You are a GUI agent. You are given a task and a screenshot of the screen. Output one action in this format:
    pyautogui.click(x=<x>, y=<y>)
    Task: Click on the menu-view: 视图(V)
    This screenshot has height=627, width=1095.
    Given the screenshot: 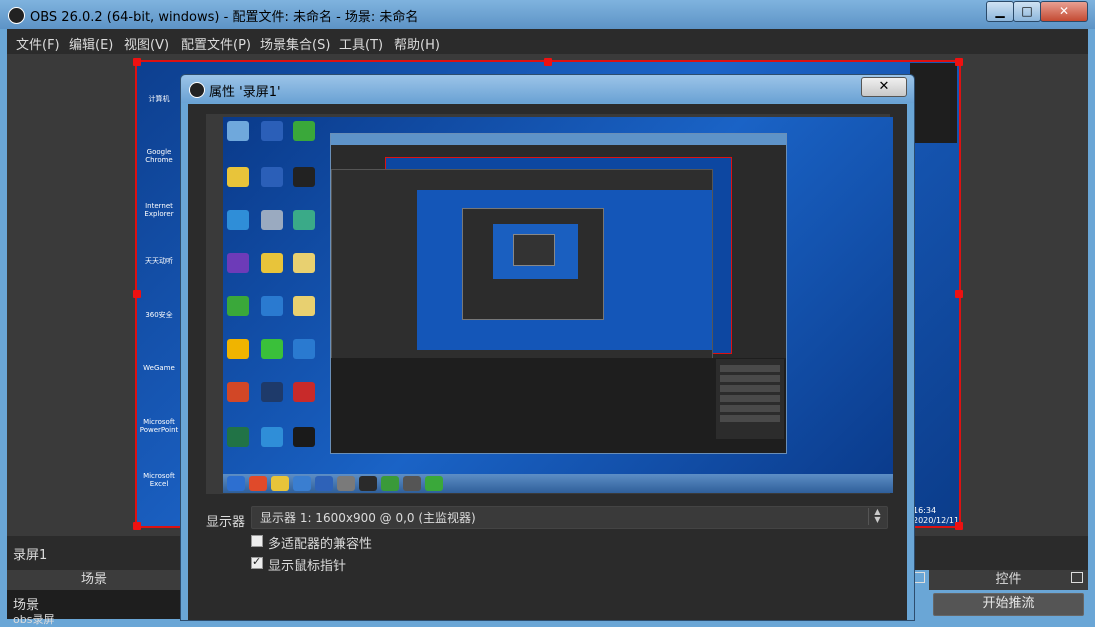 What is the action you would take?
    pyautogui.click(x=146, y=43)
    